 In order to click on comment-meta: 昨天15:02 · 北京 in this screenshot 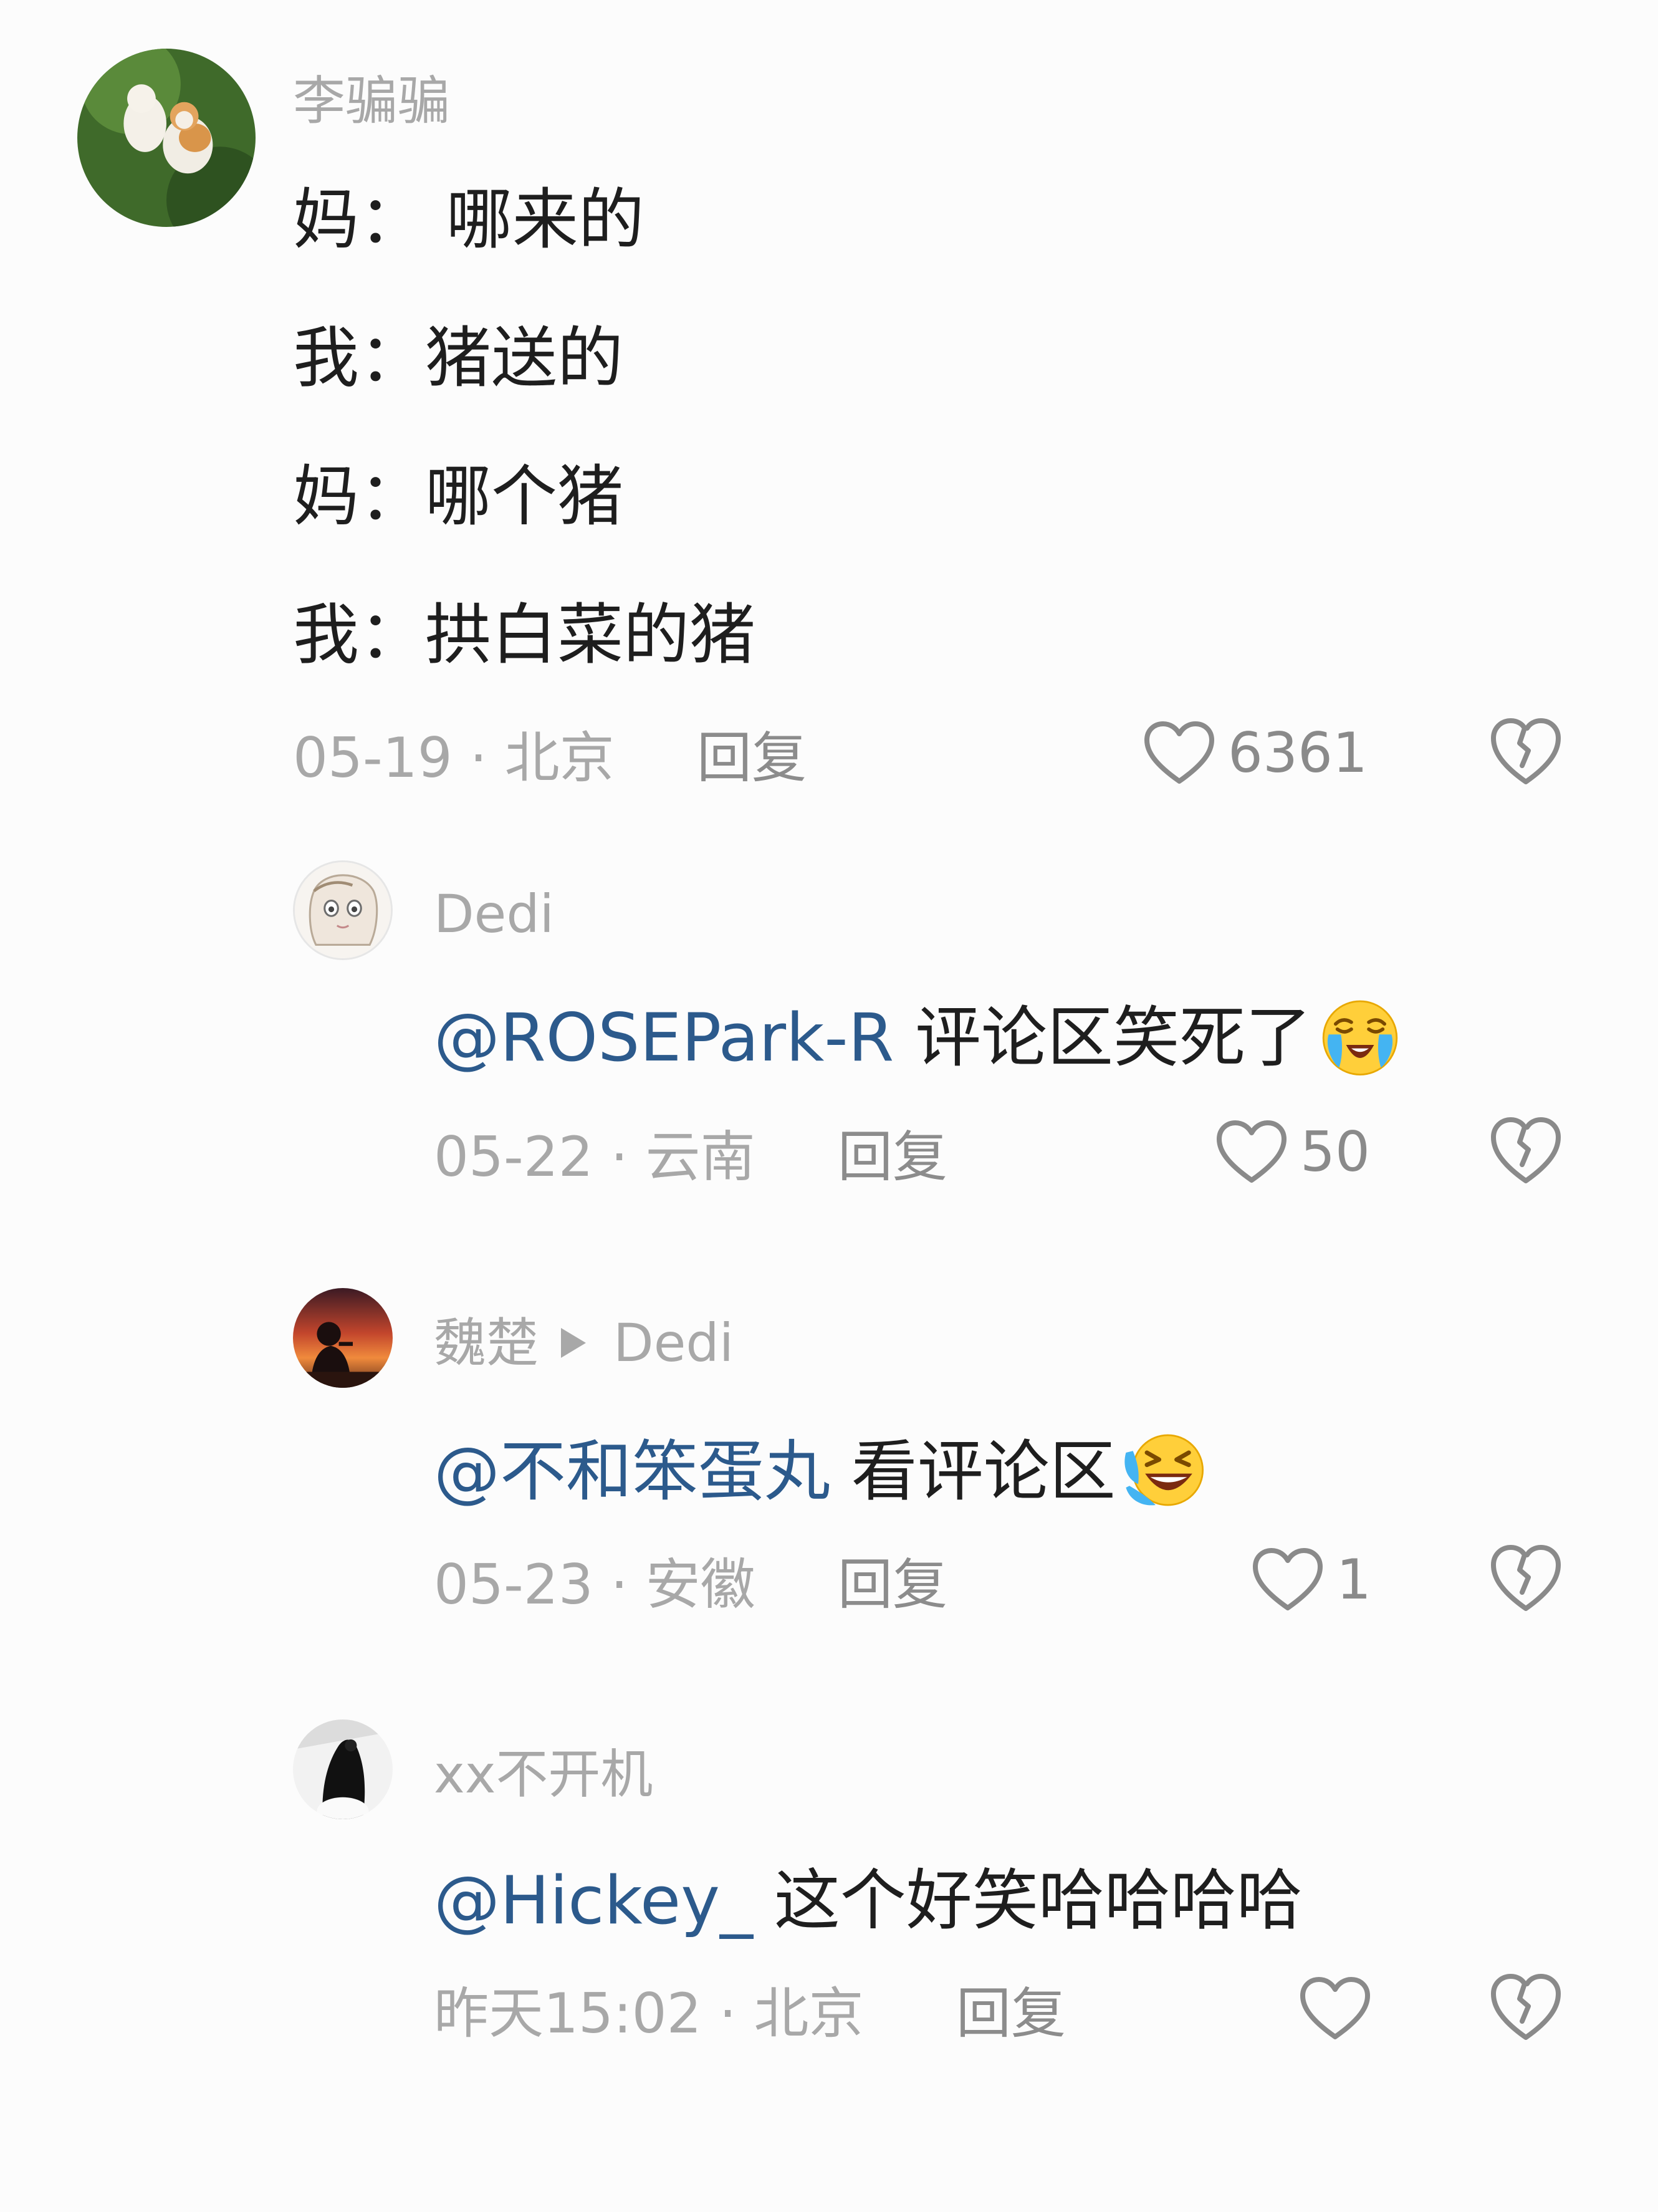, I will do `click(649, 2014)`.